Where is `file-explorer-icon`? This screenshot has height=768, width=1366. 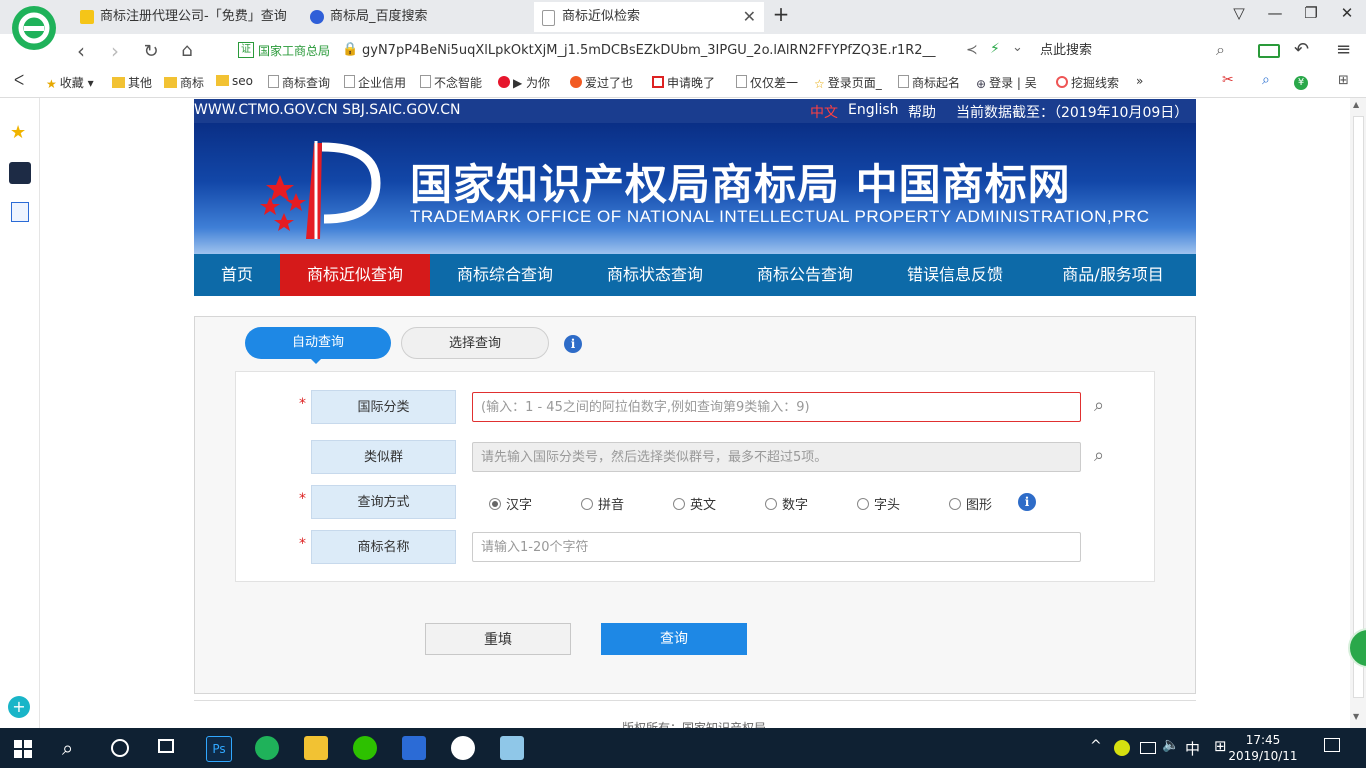 file-explorer-icon is located at coordinates (316, 748).